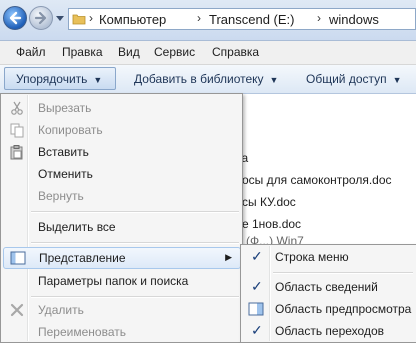 The width and height of the screenshot is (416, 343). What do you see at coordinates (228, 257) in the screenshot?
I see `submenu-arrow-icon: ▶` at bounding box center [228, 257].